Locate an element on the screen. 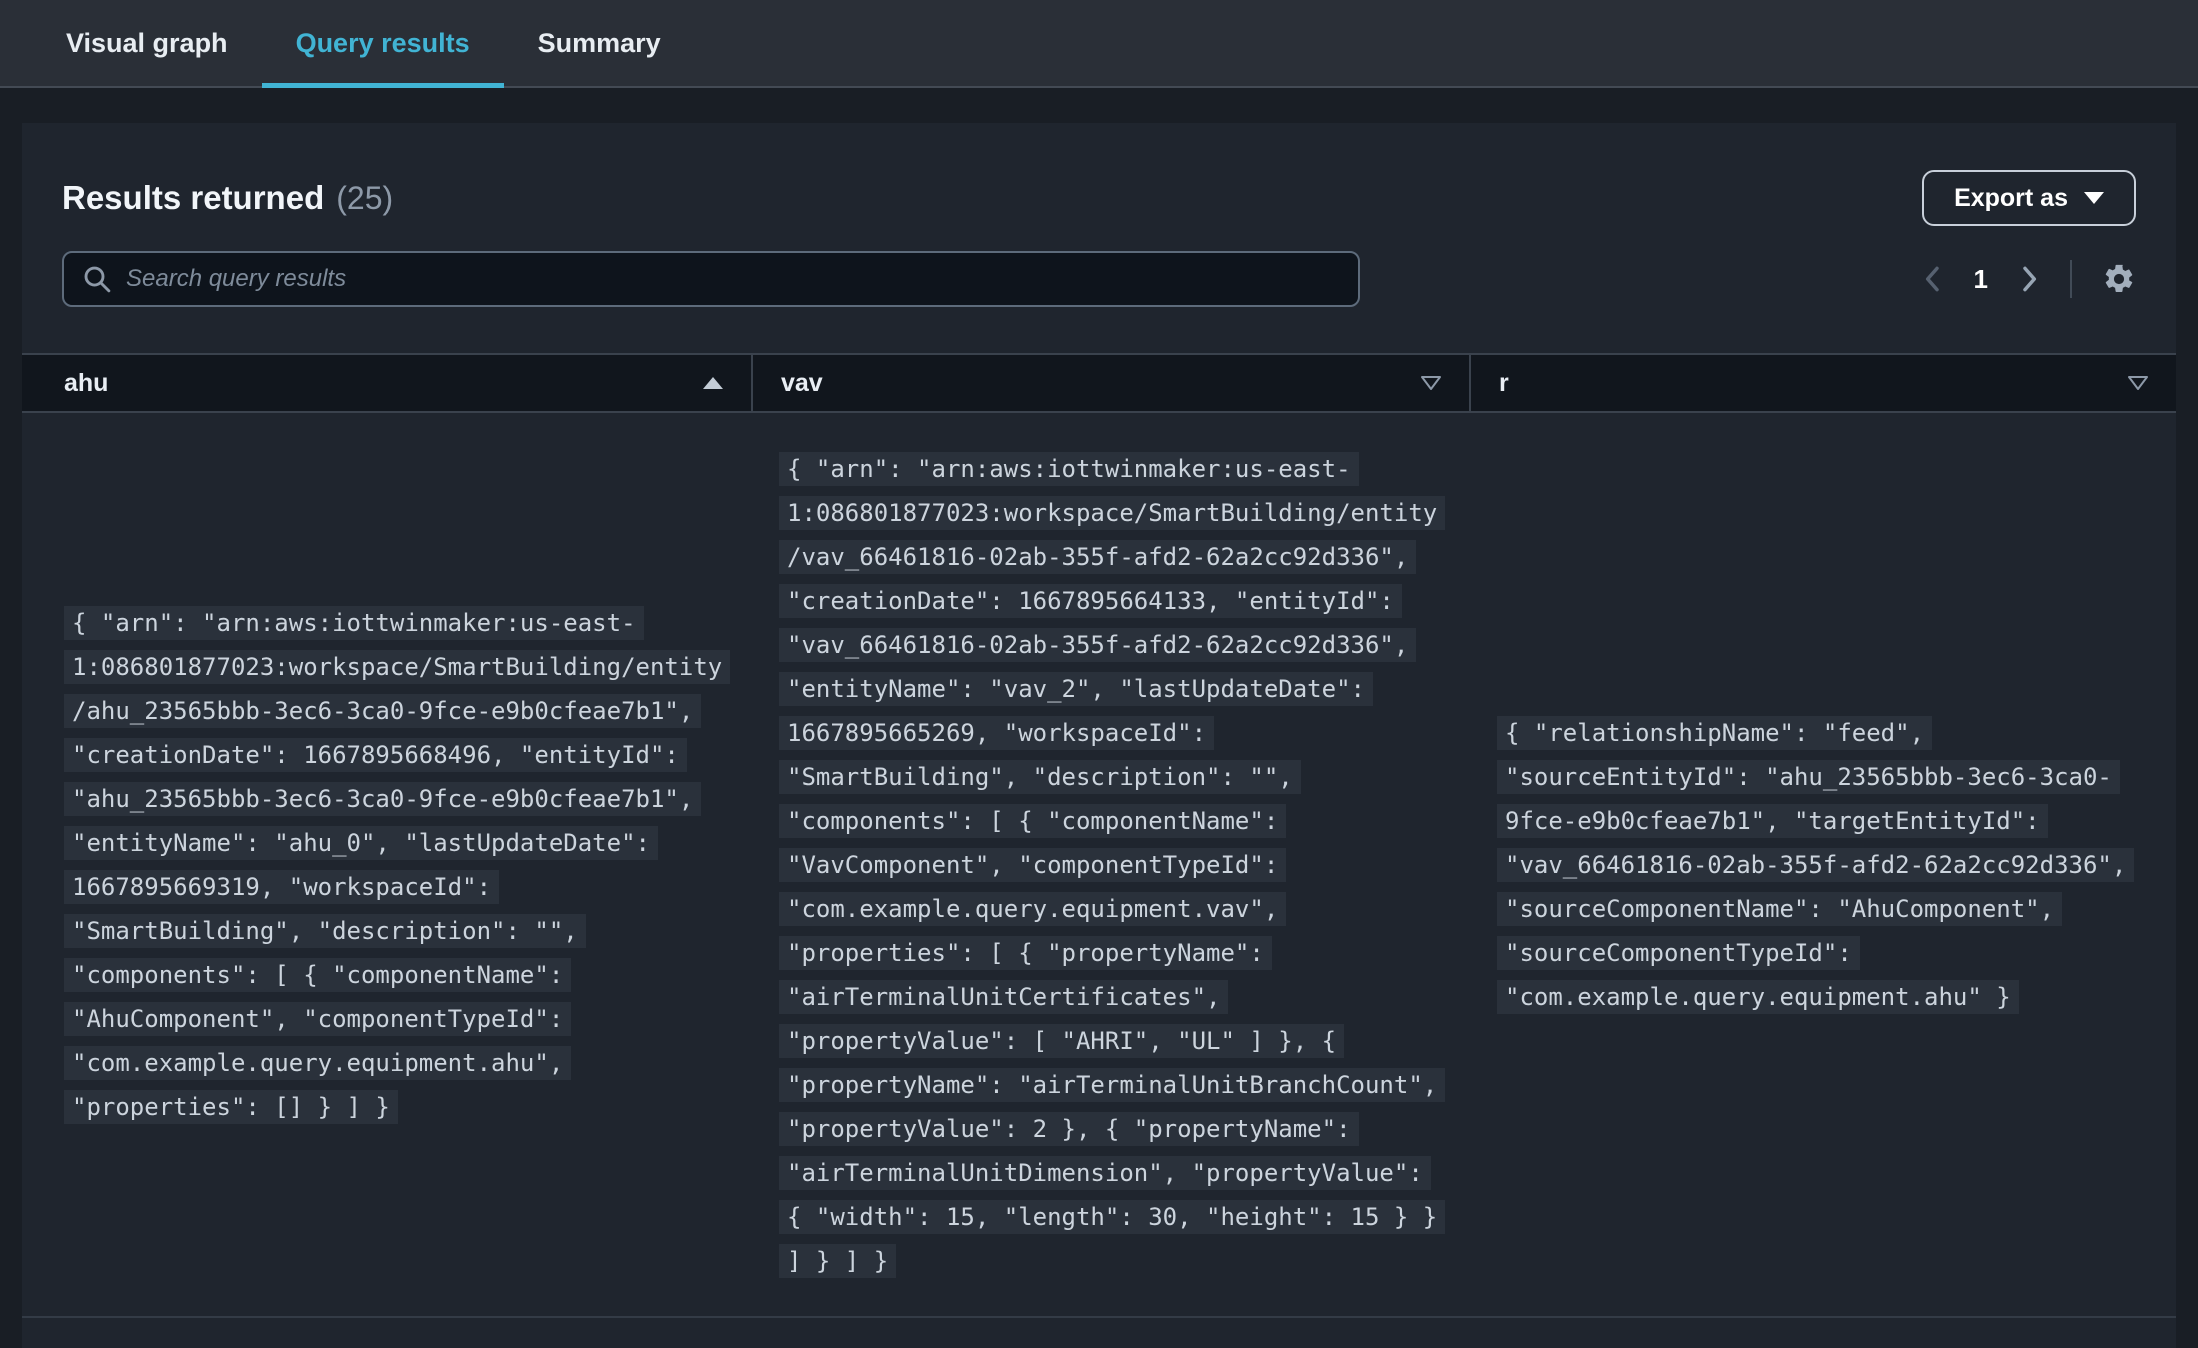 The height and width of the screenshot is (1348, 2198). column-label-vav: vav is located at coordinates (802, 382).